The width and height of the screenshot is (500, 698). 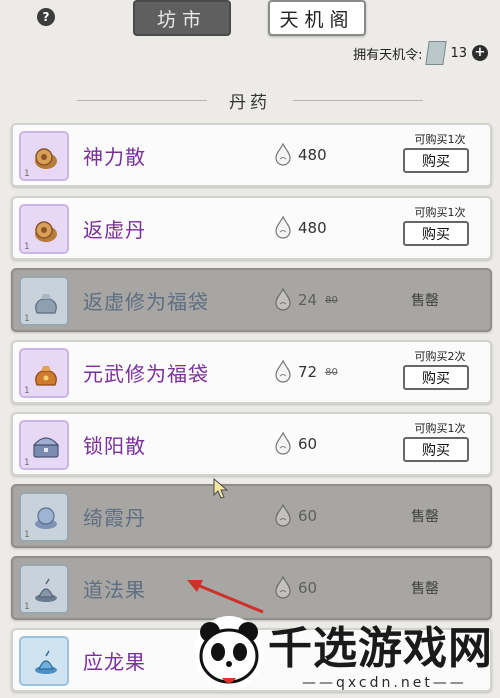 What do you see at coordinates (251, 372) in the screenshot?
I see `shop-item: 1 元武修为福袋 72 80 可购买2次 购买` at bounding box center [251, 372].